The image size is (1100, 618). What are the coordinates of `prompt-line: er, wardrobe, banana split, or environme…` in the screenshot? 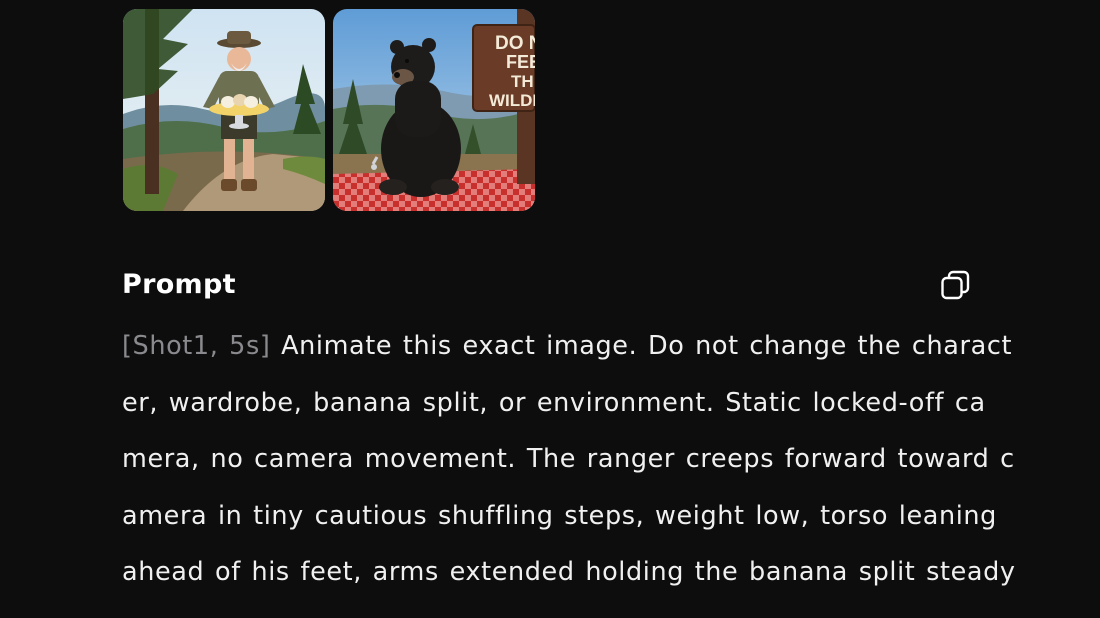 It's located at (554, 402).